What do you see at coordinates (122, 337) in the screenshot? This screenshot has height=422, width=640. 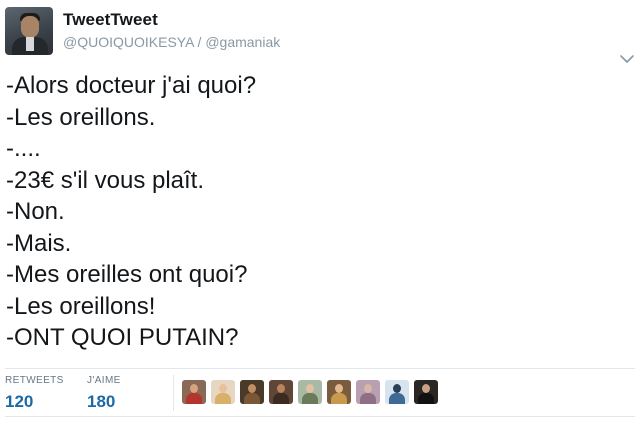 I see `tweet-line: -ONT QUOI PUTAIN?` at bounding box center [122, 337].